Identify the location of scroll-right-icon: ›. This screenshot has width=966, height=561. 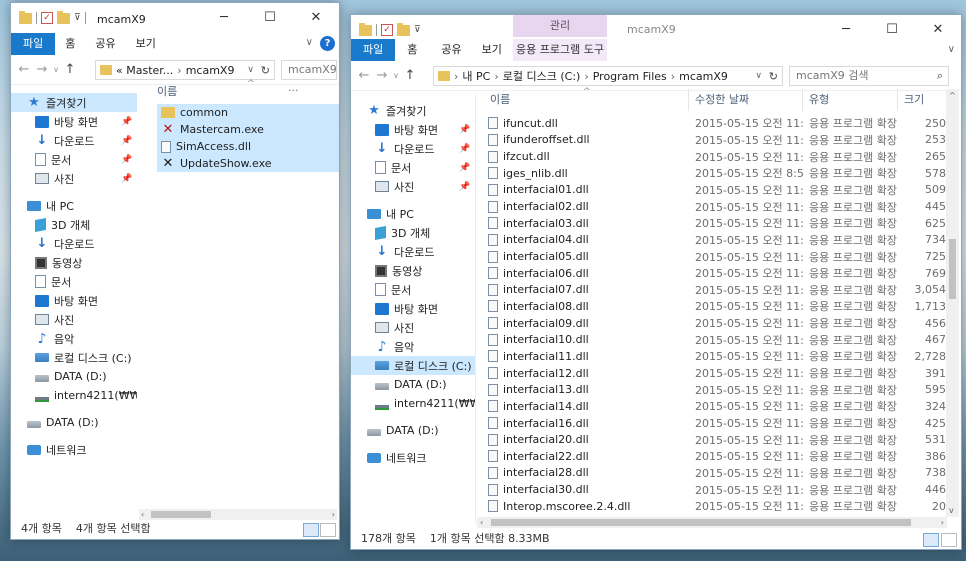
(942, 522).